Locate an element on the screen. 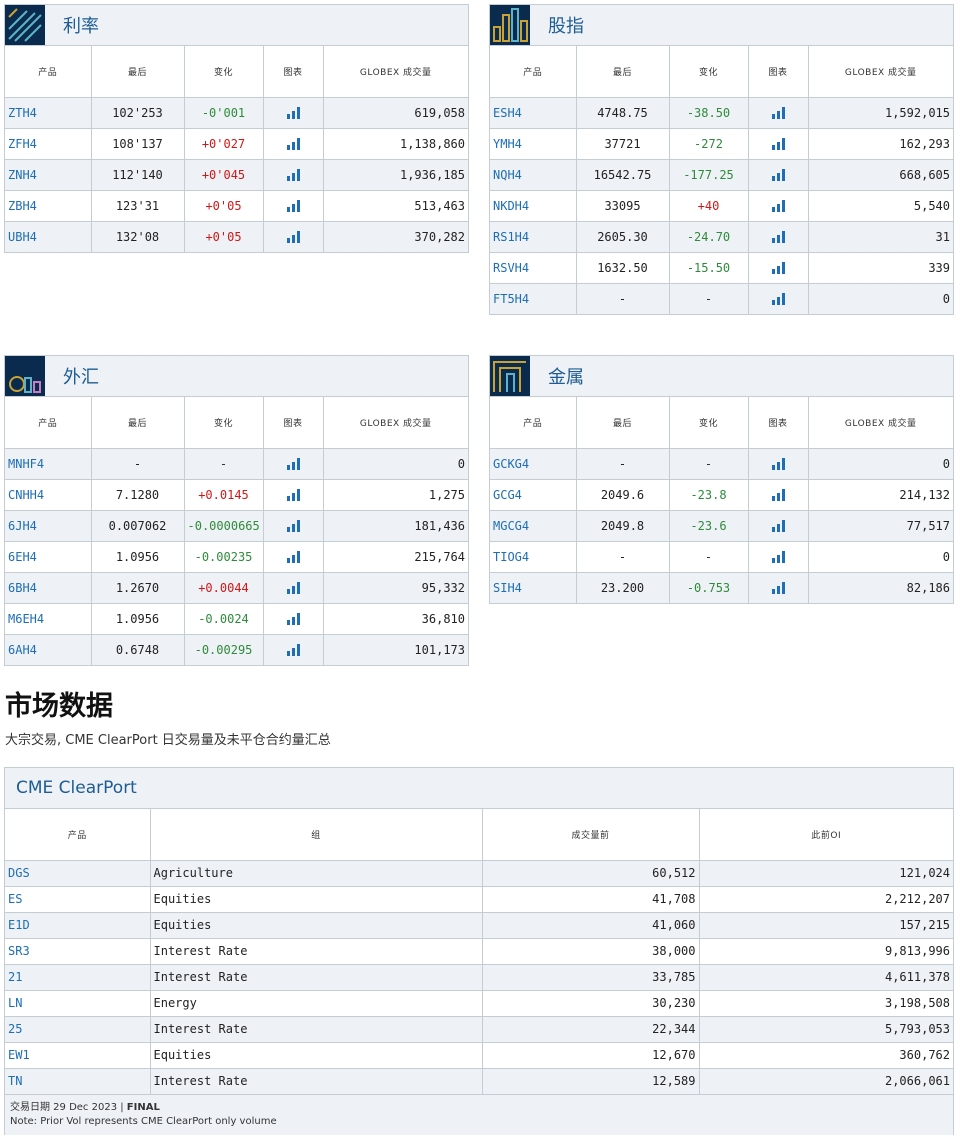 The image size is (960, 1144). fx-title: 外汇 is located at coordinates (81, 376).